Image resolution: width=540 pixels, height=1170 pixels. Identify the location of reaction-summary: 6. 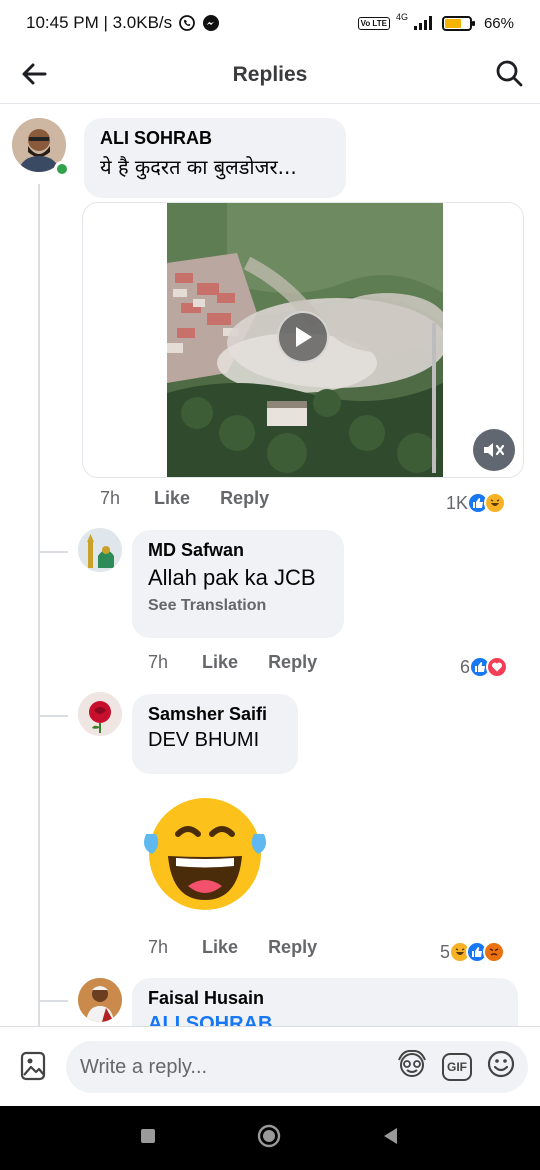
(484, 667).